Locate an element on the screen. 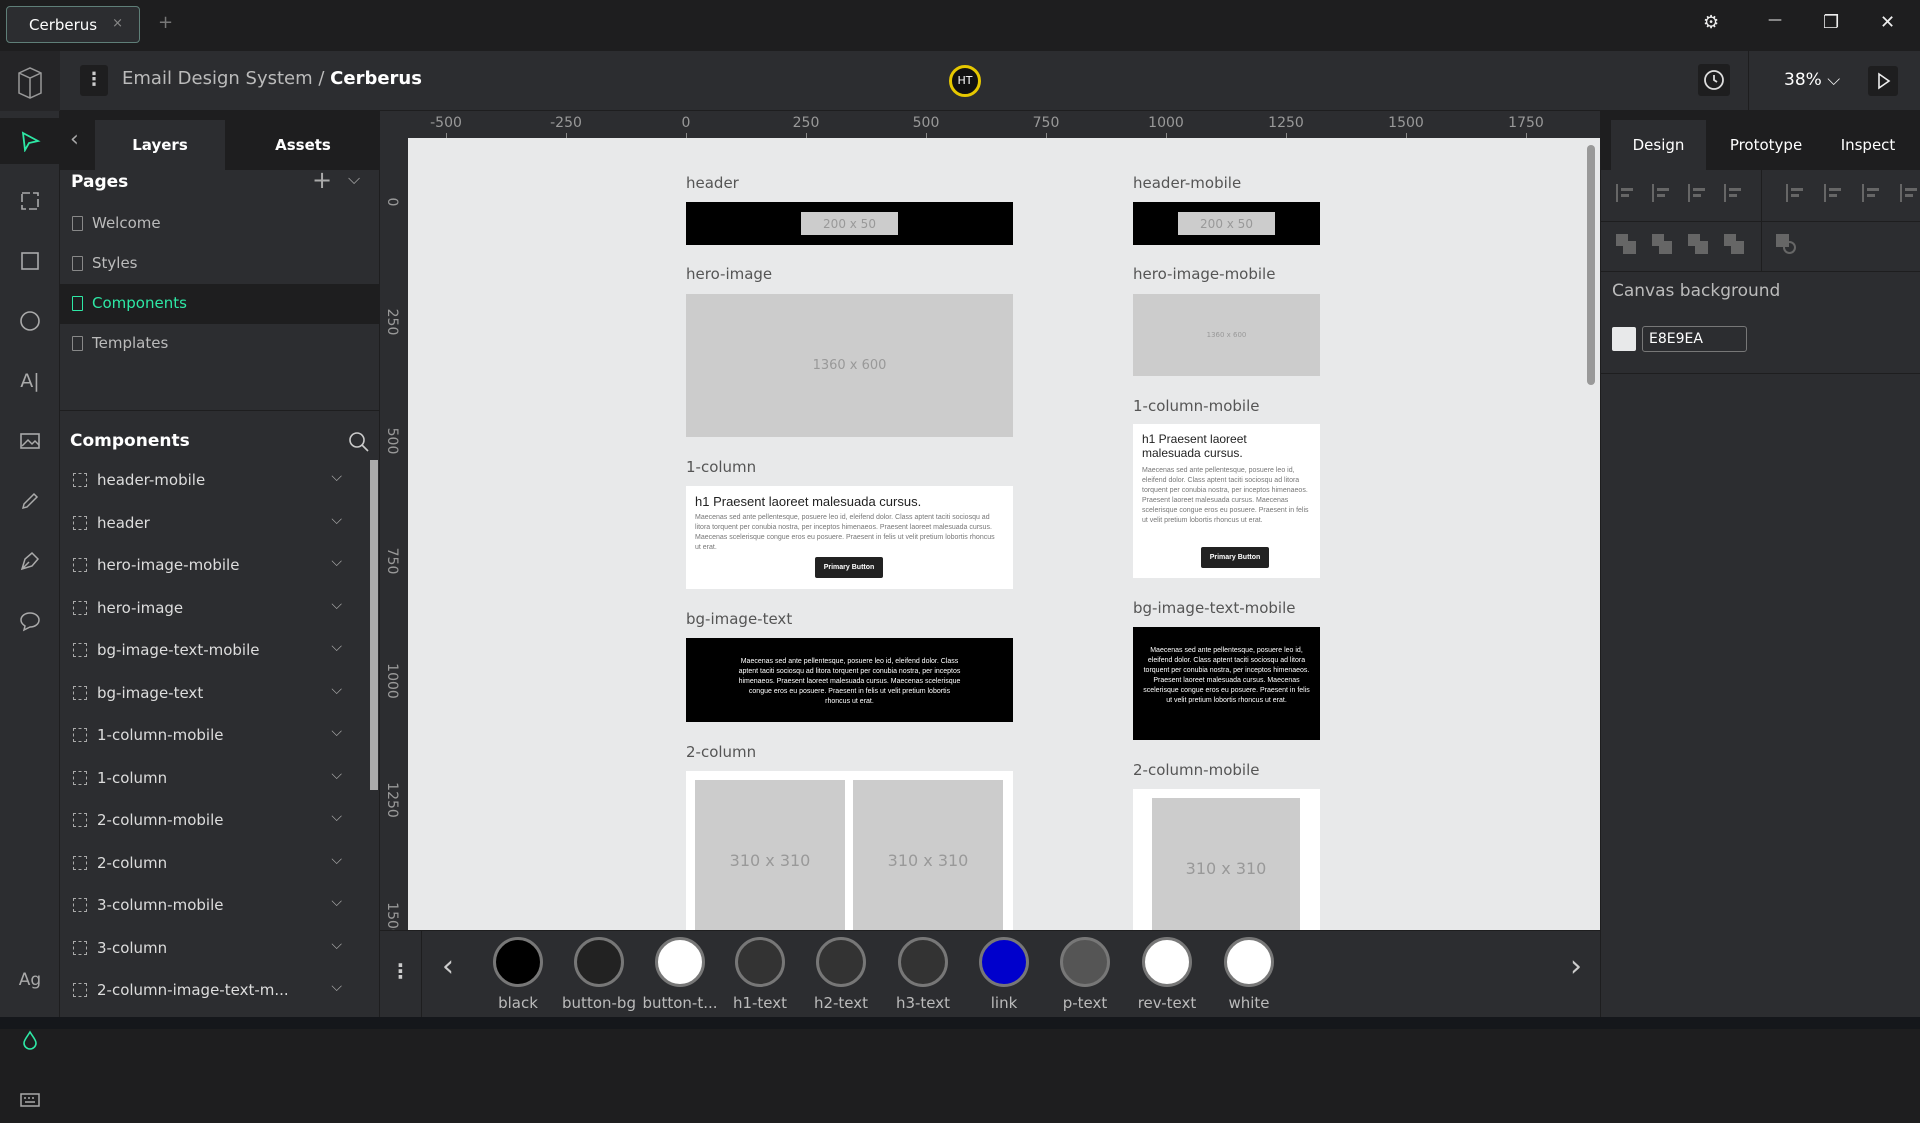  add-page-icon: + is located at coordinates (322, 180).